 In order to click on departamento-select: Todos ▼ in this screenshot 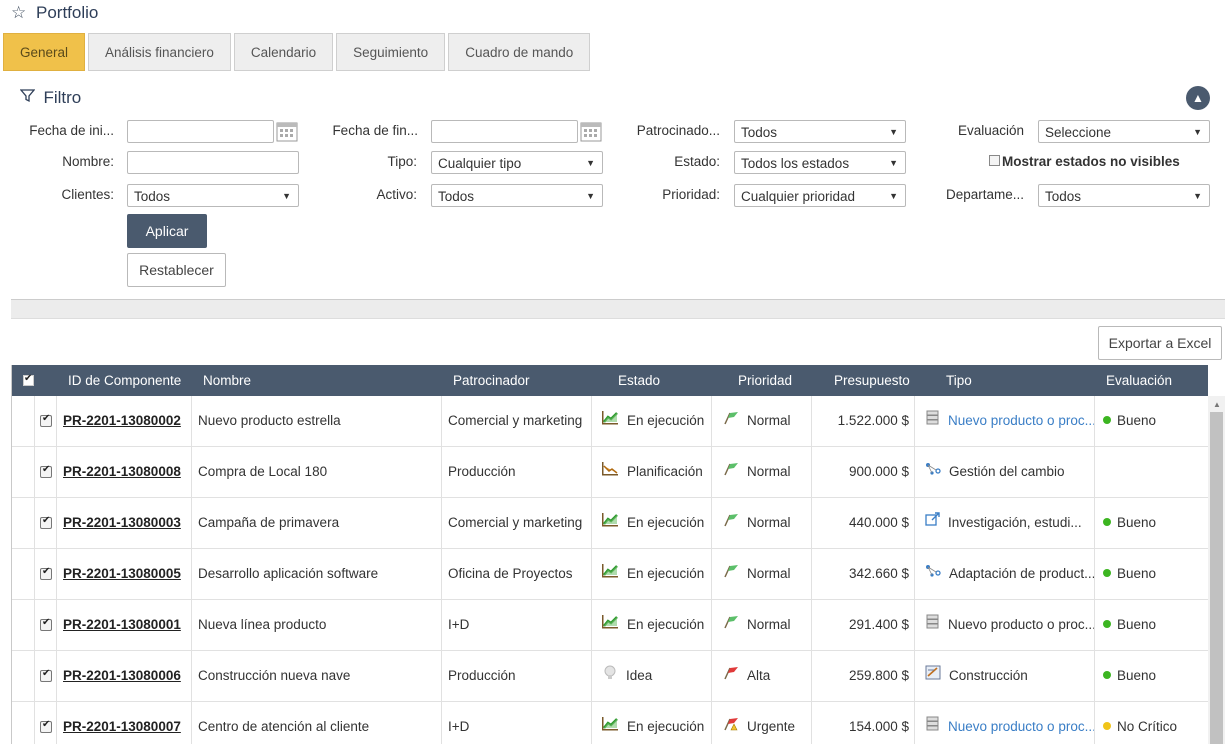, I will do `click(1124, 195)`.